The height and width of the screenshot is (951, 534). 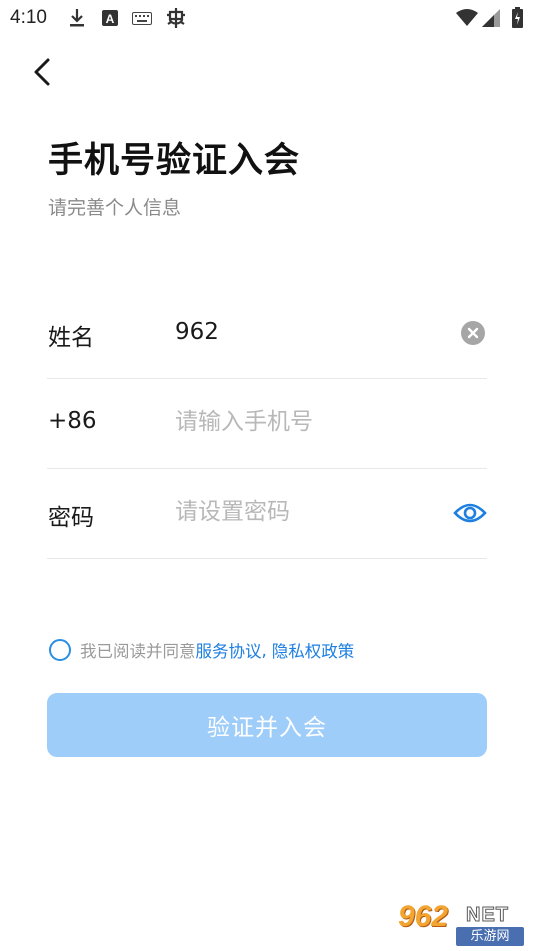 What do you see at coordinates (28, 17) in the screenshot?
I see `status-time: 4:10` at bounding box center [28, 17].